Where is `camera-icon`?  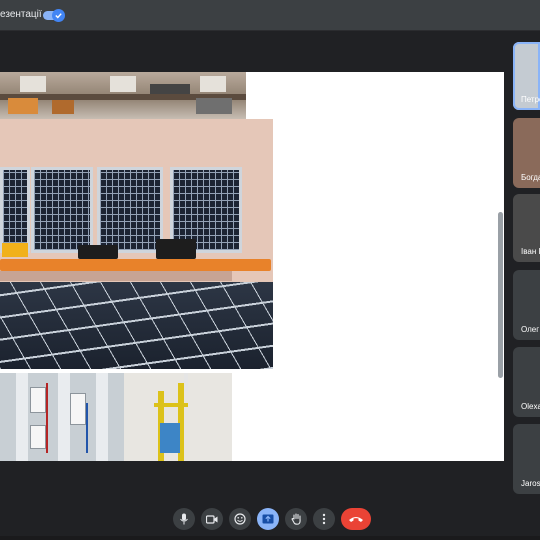 camera-icon is located at coordinates (212, 519).